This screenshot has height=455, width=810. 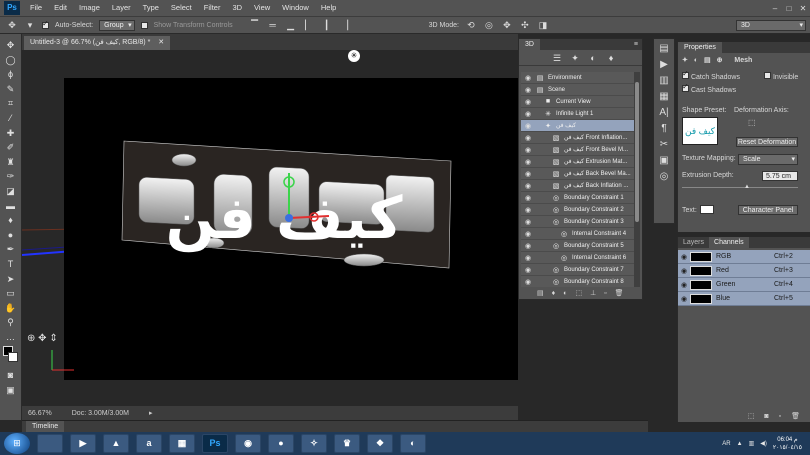 What do you see at coordinates (577, 222) in the screenshot?
I see `scene-item: ◉ ◎ Boundary Constraint 3` at bounding box center [577, 222].